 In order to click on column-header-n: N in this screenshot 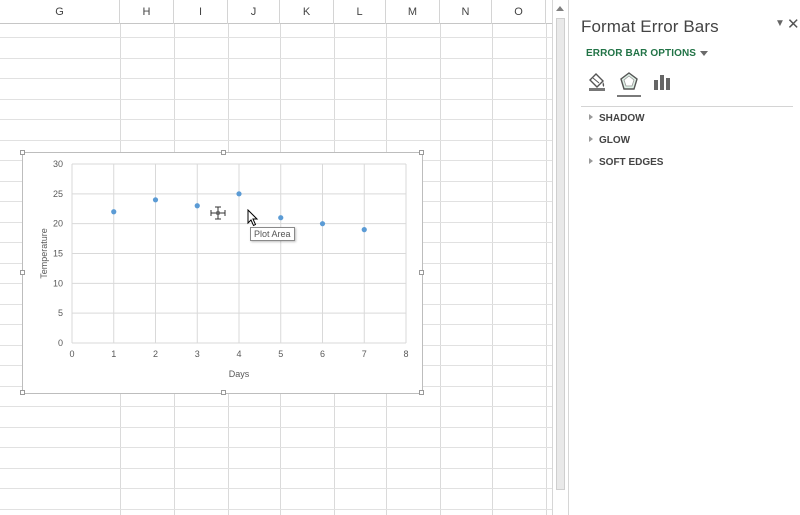, I will do `click(466, 12)`.